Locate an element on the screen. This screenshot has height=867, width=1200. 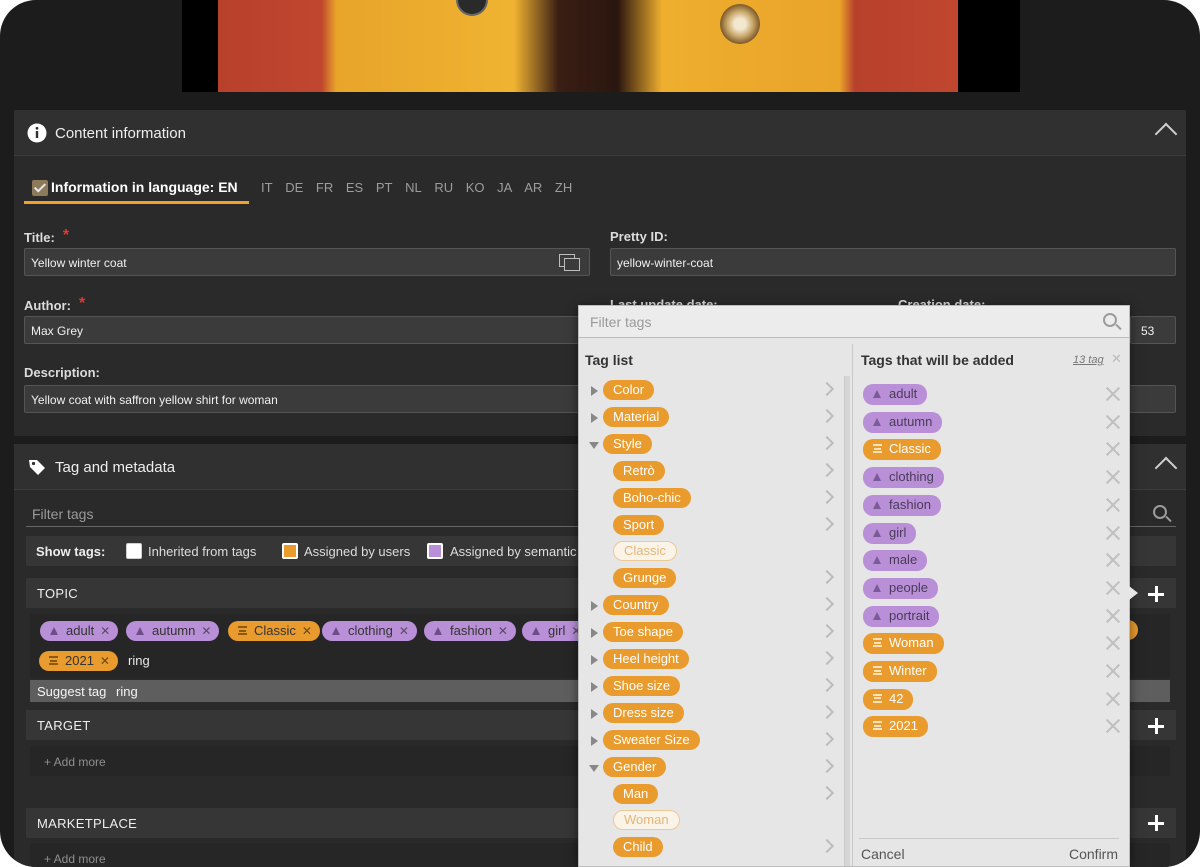
tag-list-pill: Man is located at coordinates (636, 793).